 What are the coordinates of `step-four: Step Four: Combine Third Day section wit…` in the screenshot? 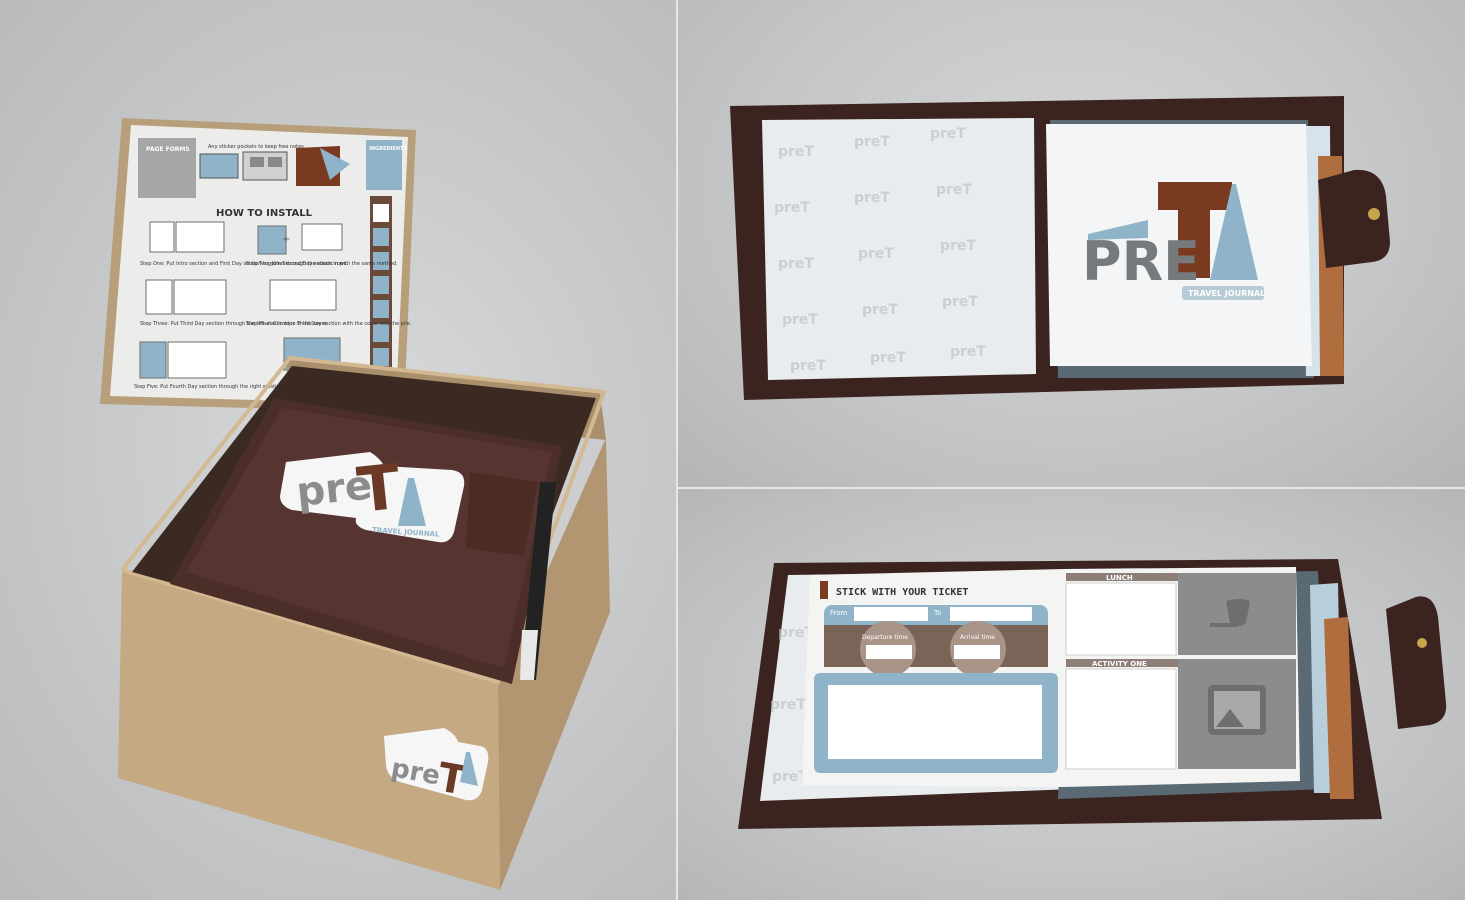 It's located at (329, 324).